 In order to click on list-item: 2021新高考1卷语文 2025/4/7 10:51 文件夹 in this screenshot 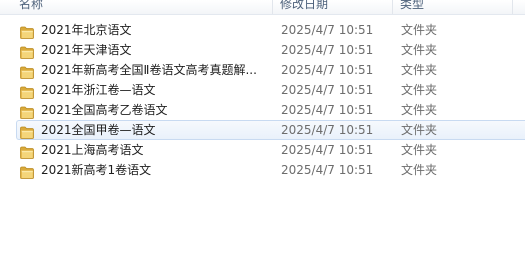, I will do `click(270, 170)`.